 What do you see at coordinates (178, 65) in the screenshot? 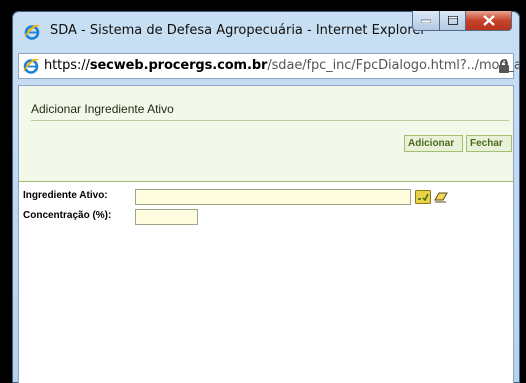
I see `url-host: secweb.procergs.com.br` at bounding box center [178, 65].